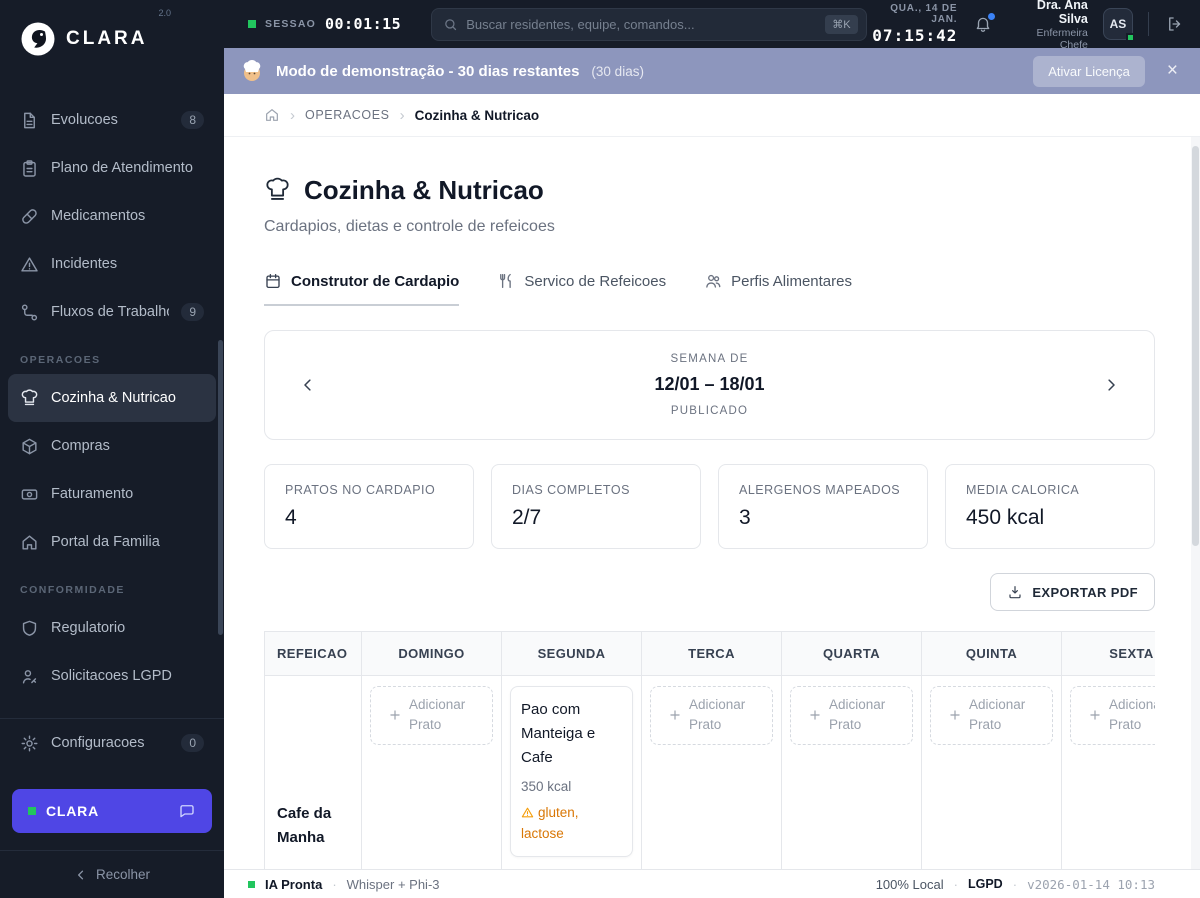 The width and height of the screenshot is (1200, 898). What do you see at coordinates (112, 312) in the screenshot?
I see `sidebar-item-fluxos-de-trabalho: Fluxos de Trabalho 9` at bounding box center [112, 312].